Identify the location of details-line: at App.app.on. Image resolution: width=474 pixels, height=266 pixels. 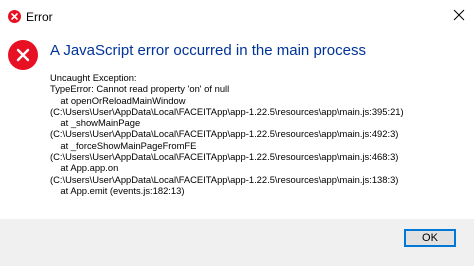
(84, 168).